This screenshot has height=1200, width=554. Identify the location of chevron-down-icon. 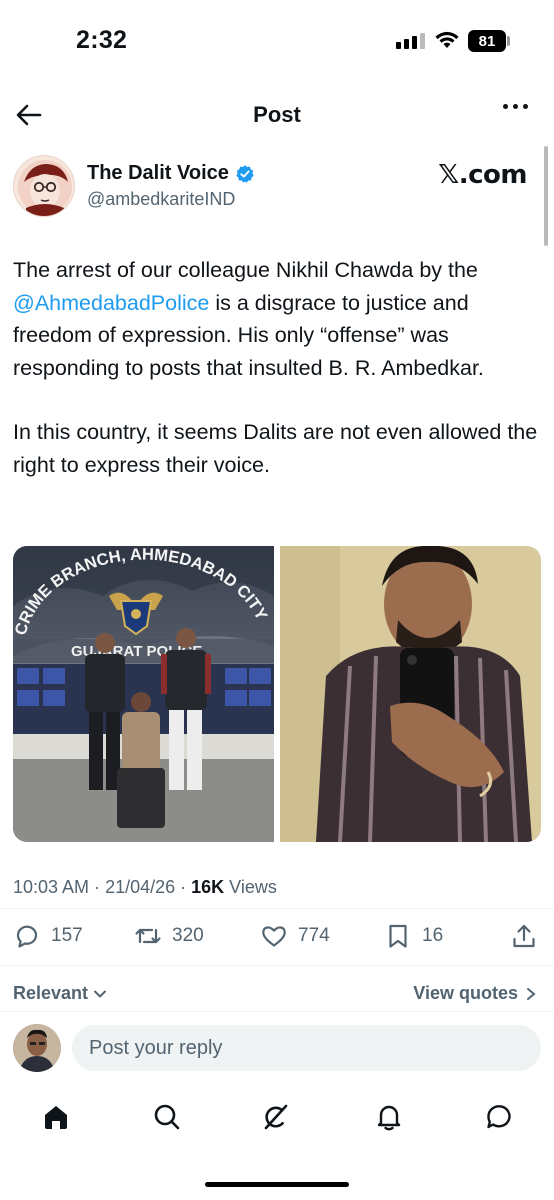
(100, 994).